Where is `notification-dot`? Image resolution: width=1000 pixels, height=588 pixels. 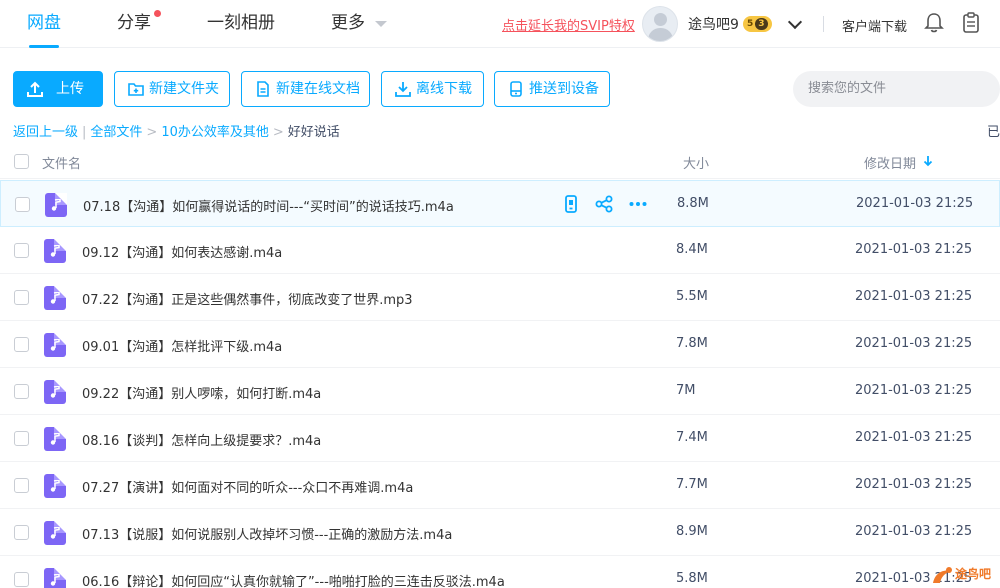 notification-dot is located at coordinates (157, 13).